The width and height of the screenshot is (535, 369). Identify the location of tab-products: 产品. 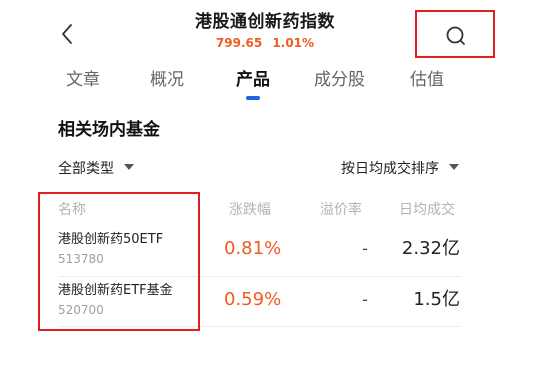
(253, 80).